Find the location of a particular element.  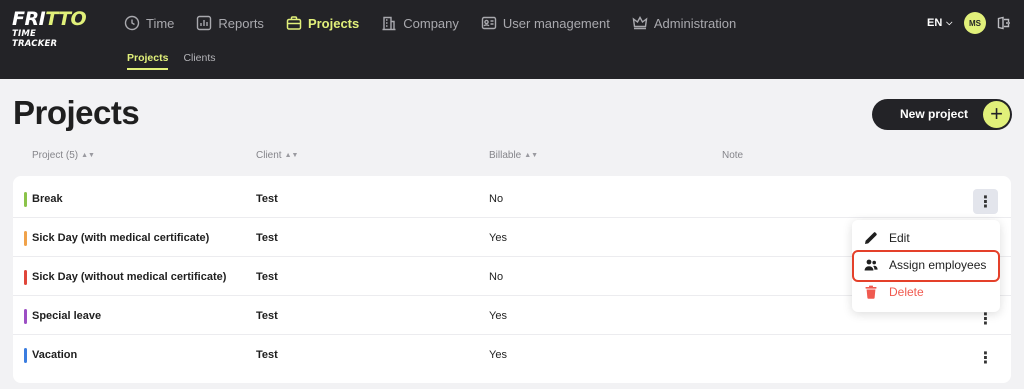

briefcase-icon is located at coordinates (294, 23).